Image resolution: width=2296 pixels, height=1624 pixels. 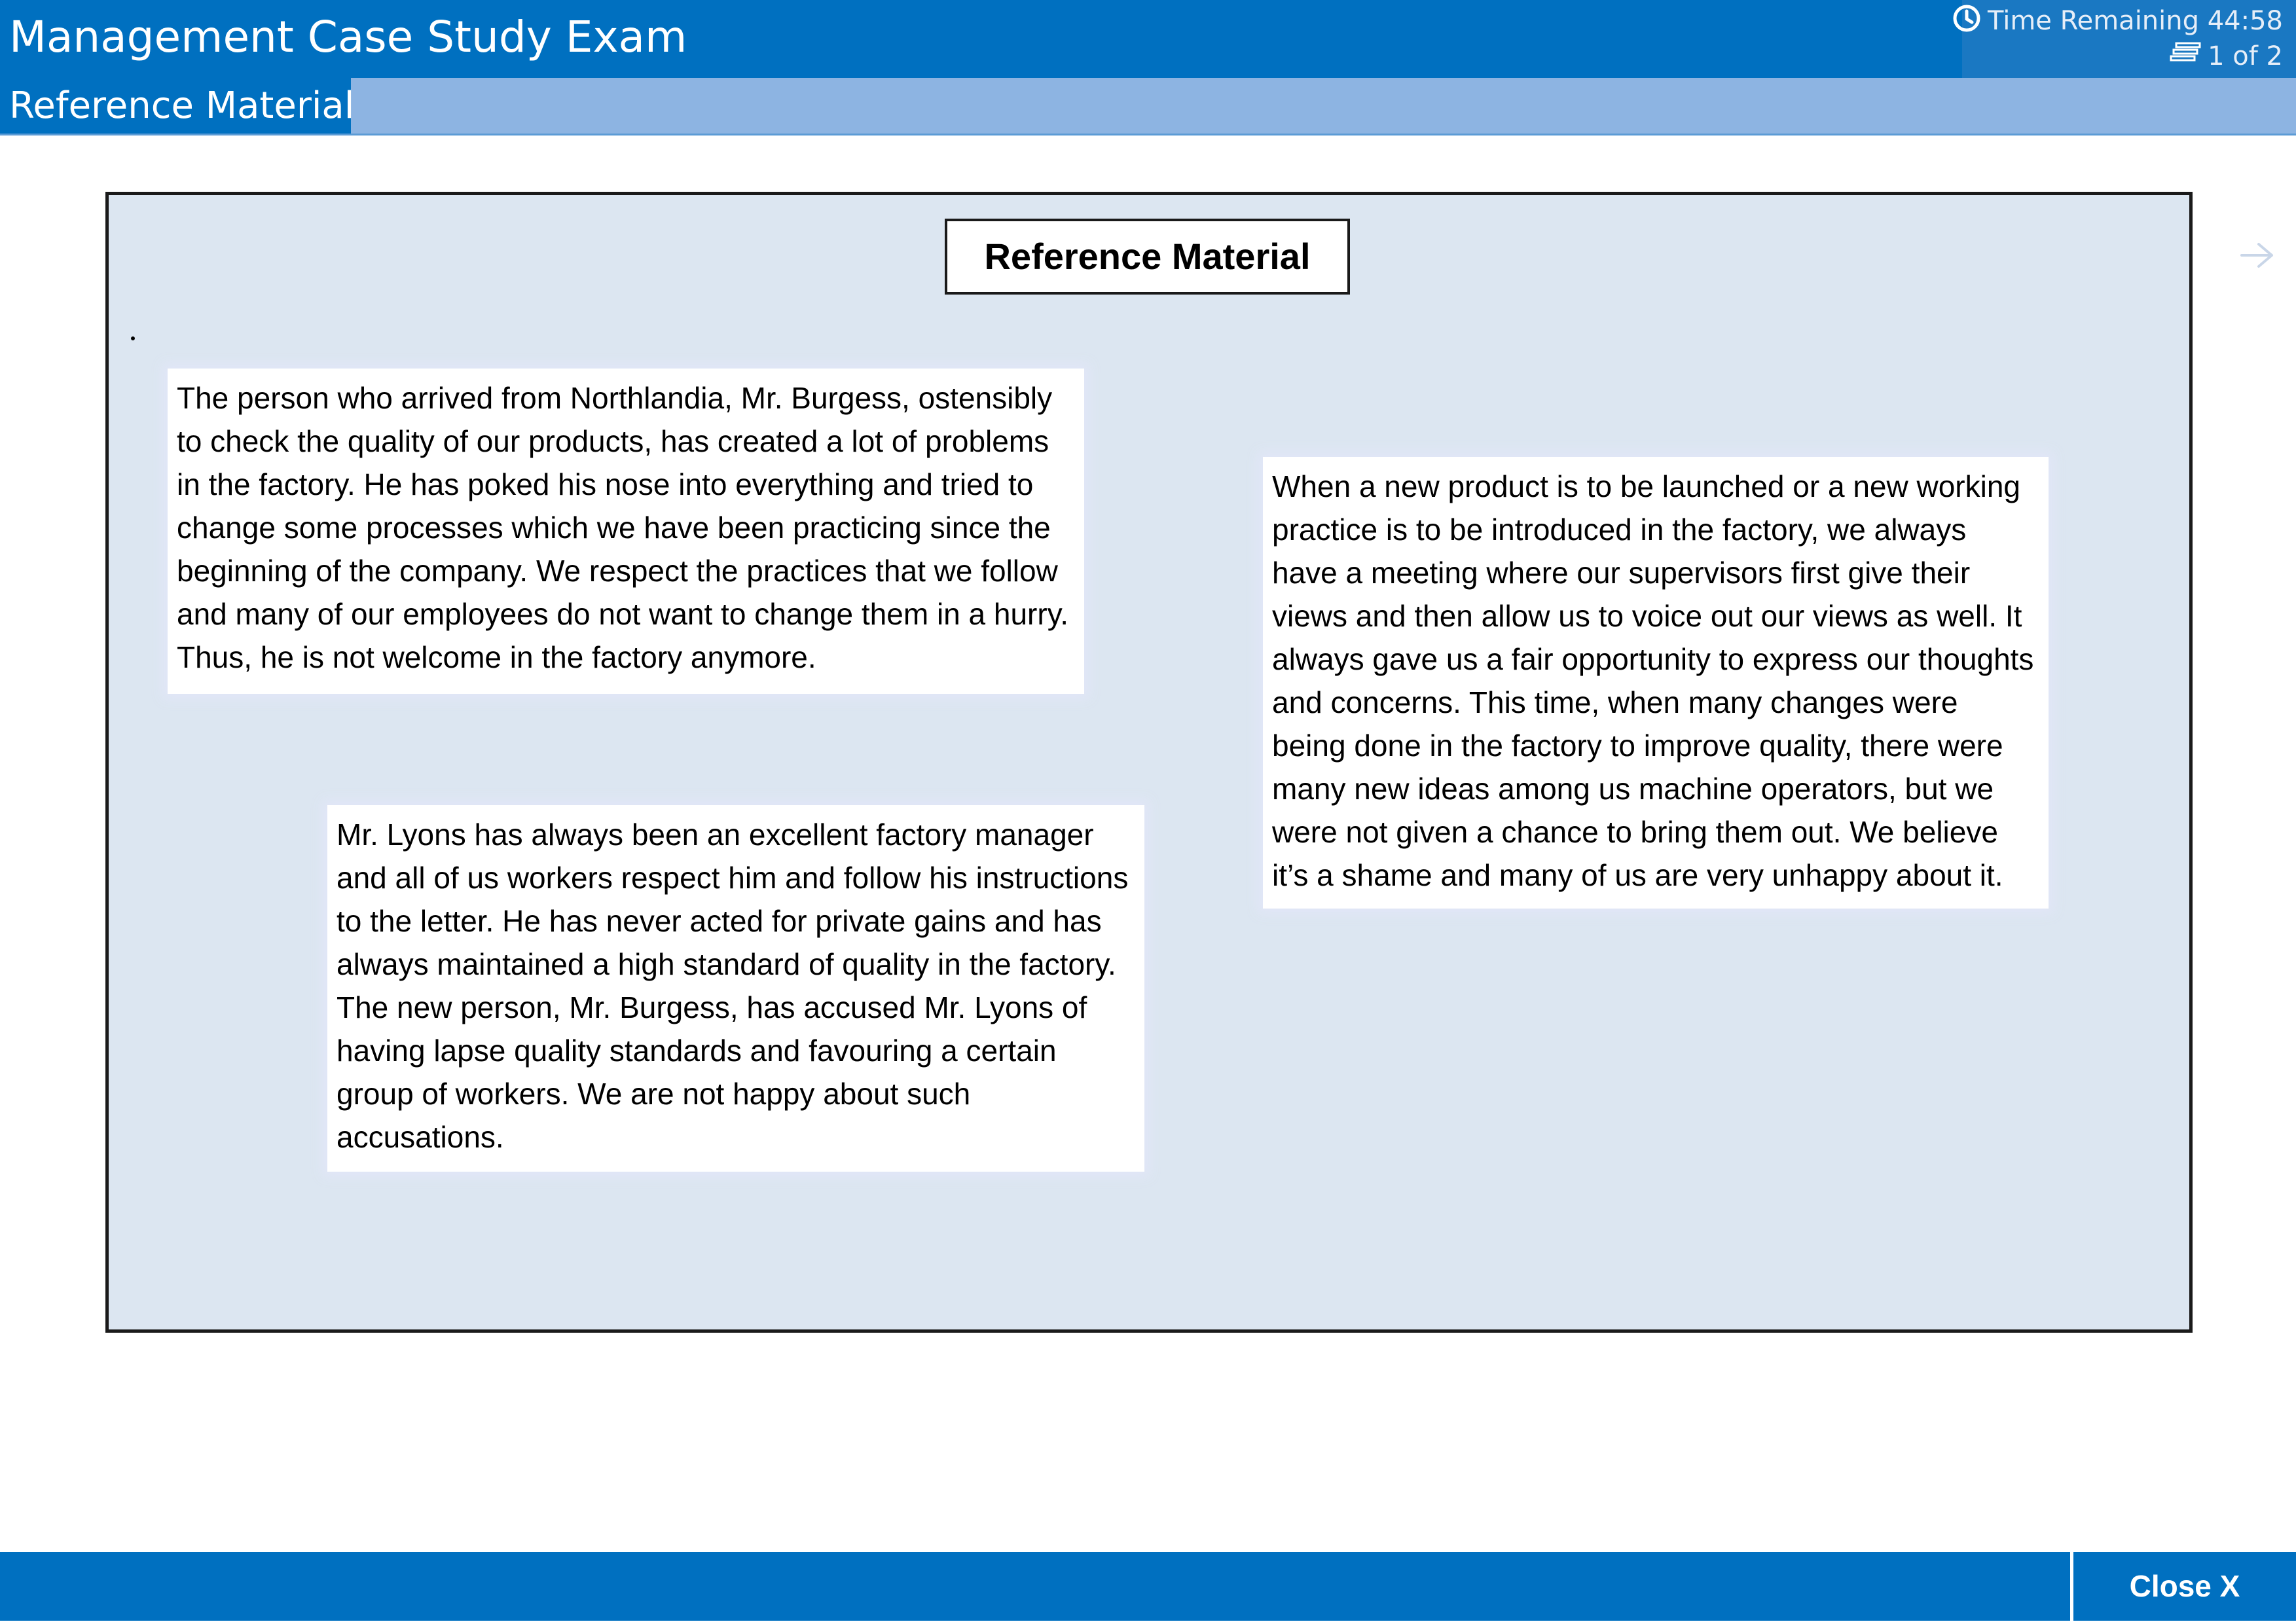 I want to click on clock-icon, so click(x=1970, y=20).